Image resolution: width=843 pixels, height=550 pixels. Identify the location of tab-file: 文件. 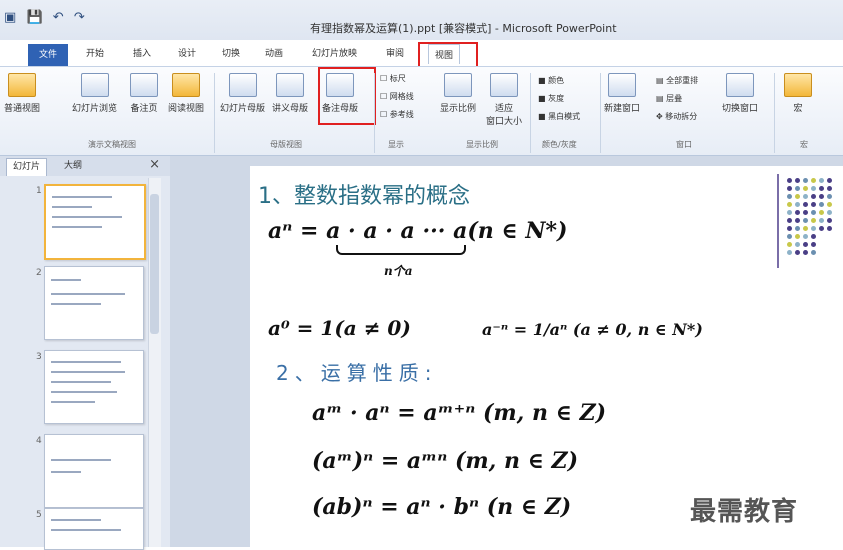
(48, 55).